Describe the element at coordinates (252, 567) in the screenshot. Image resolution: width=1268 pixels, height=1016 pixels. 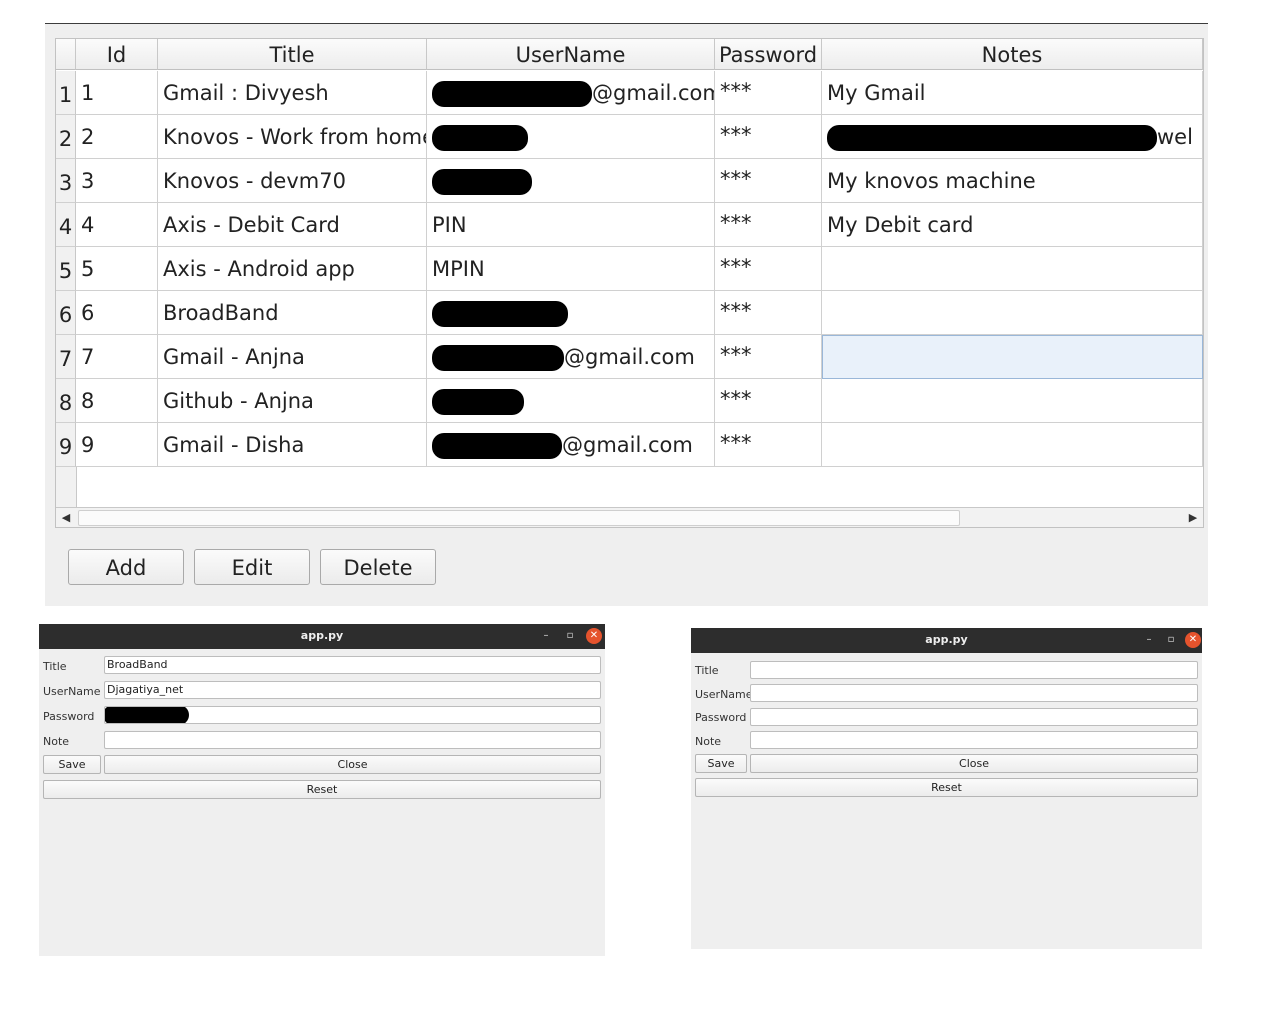
I see `edit-button: Edit` at that location.